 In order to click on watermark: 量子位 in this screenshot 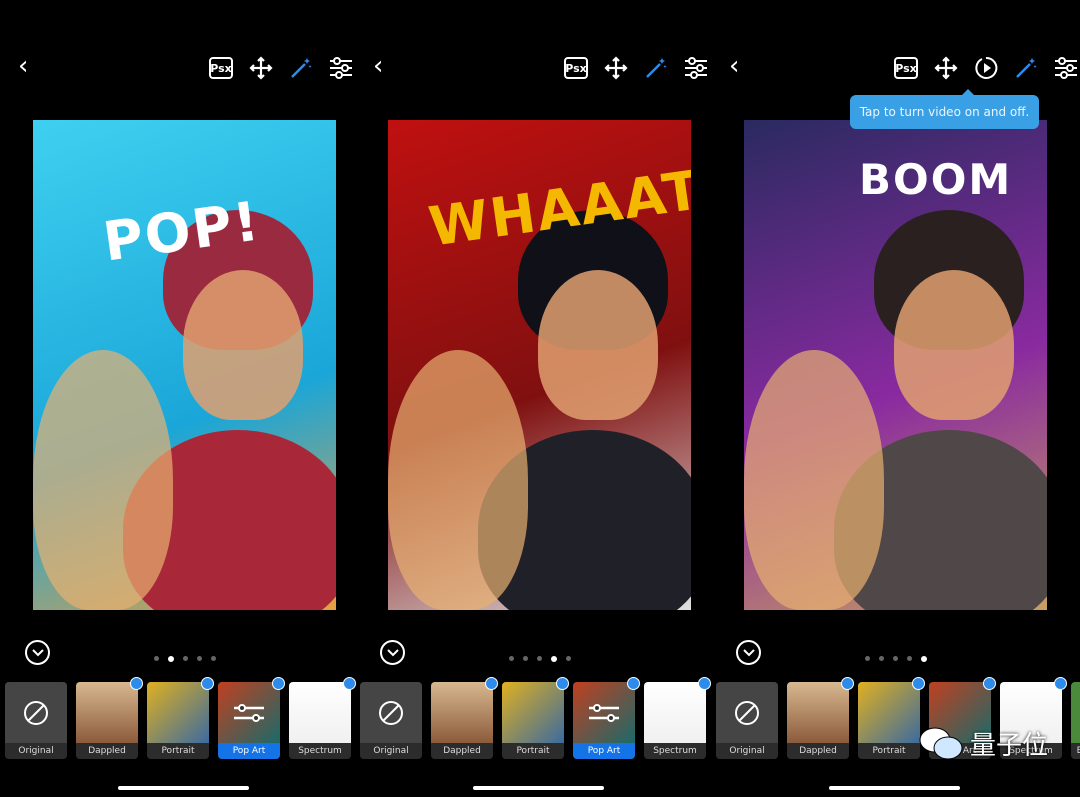, I will do `click(983, 743)`.